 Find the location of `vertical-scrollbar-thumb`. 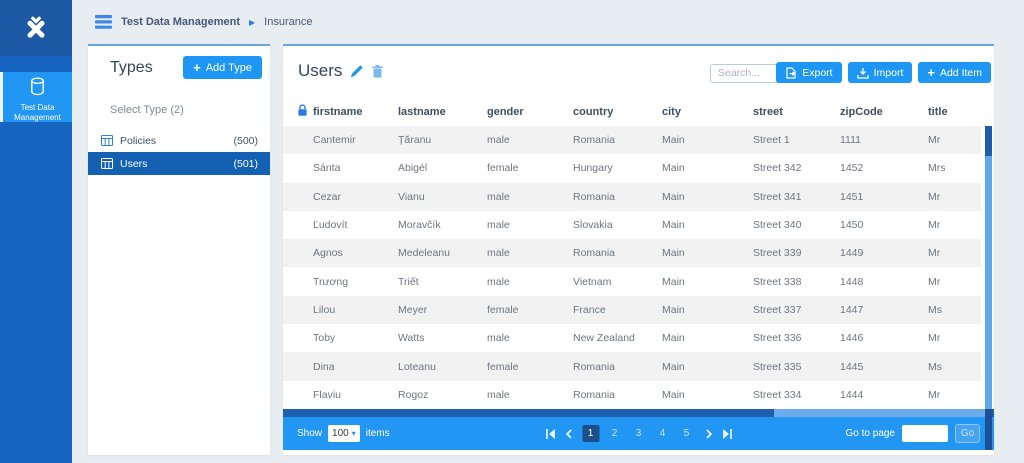

vertical-scrollbar-thumb is located at coordinates (988, 141).